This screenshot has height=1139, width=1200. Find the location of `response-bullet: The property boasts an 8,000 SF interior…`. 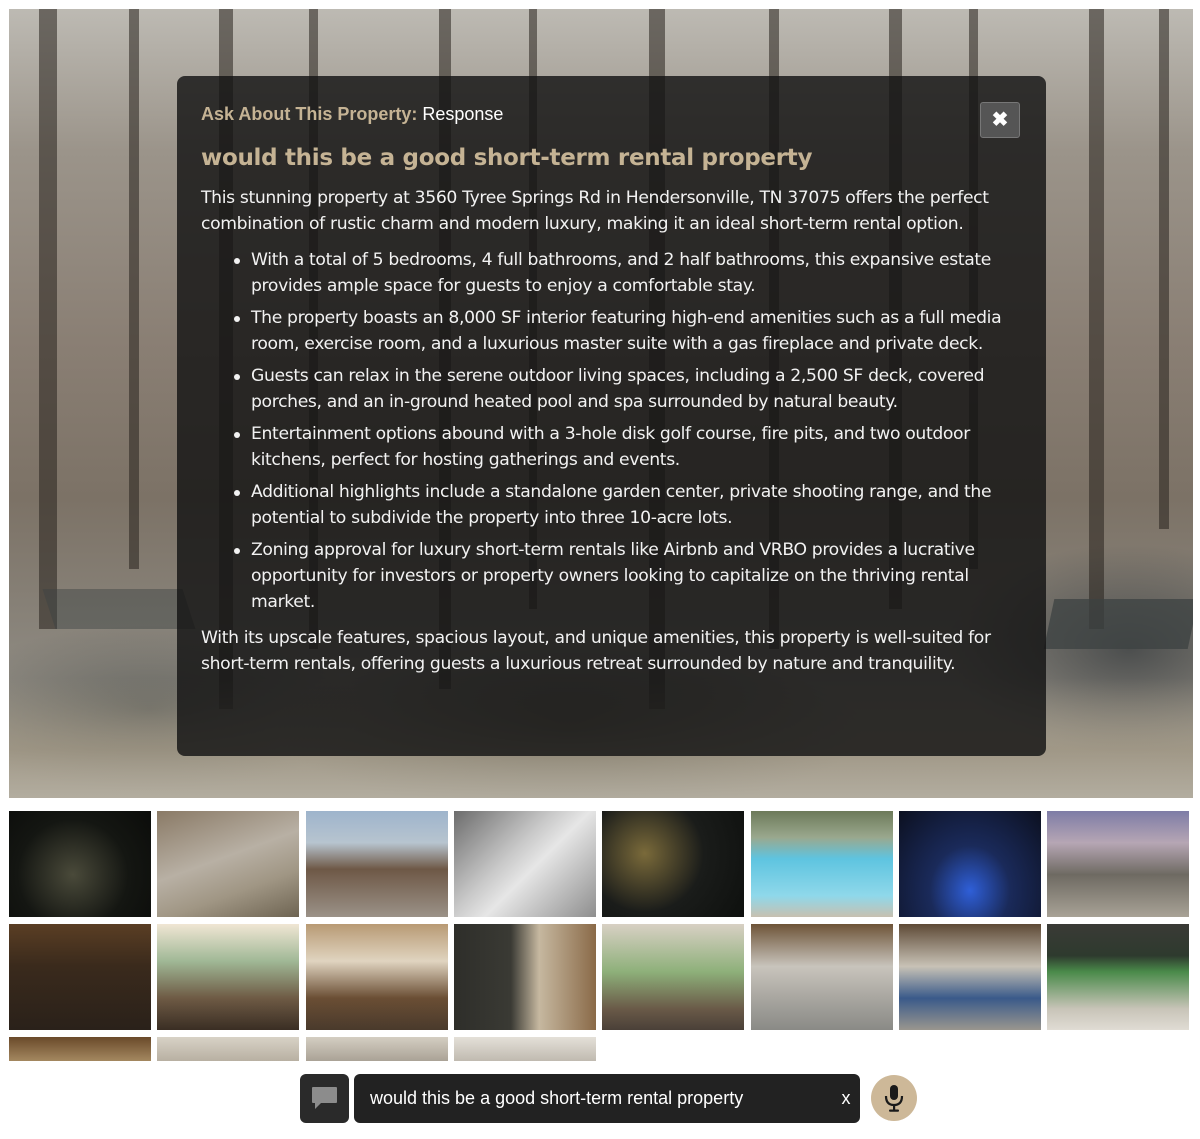

response-bullet: The property boasts an 8,000 SF interior… is located at coordinates (628, 331).